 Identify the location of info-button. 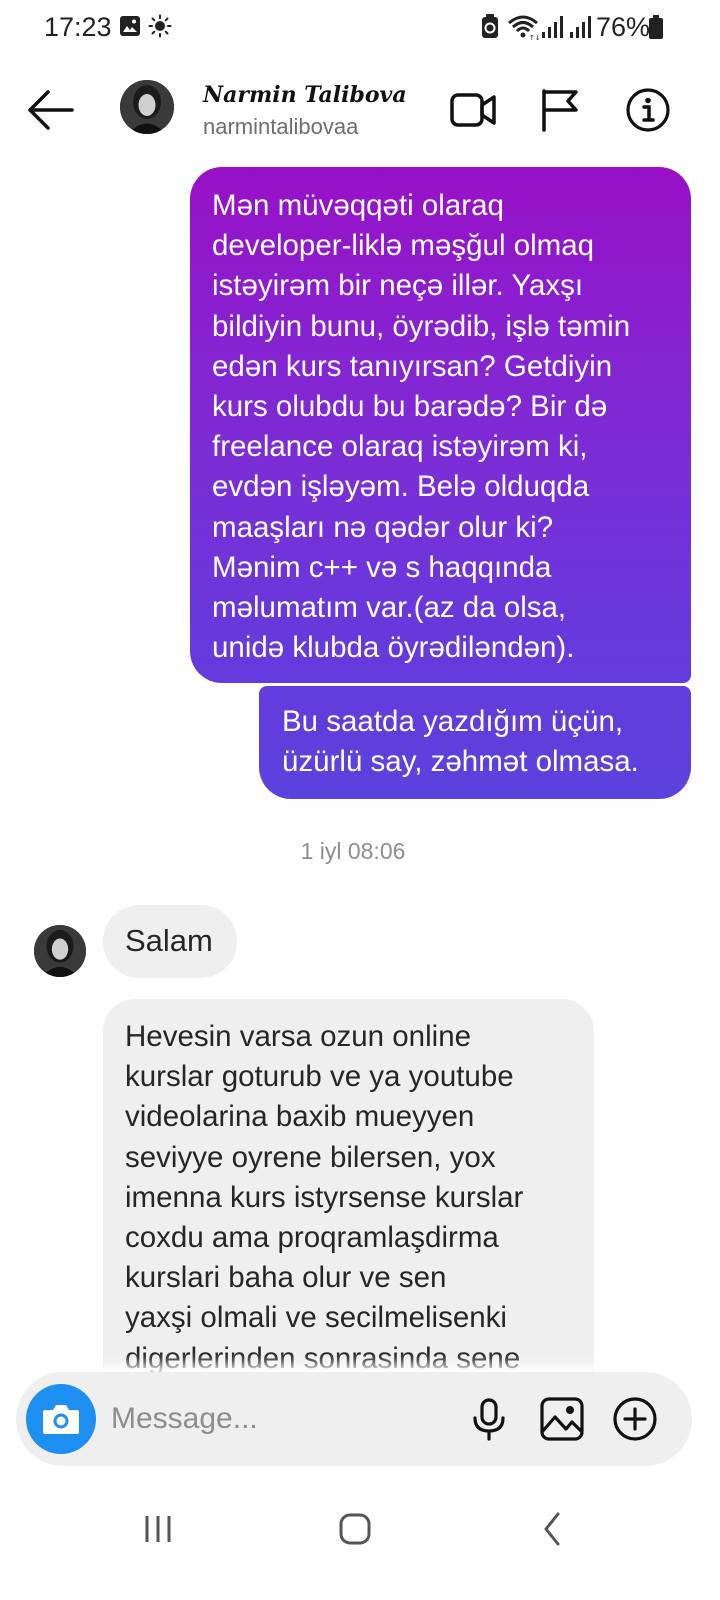
(648, 110).